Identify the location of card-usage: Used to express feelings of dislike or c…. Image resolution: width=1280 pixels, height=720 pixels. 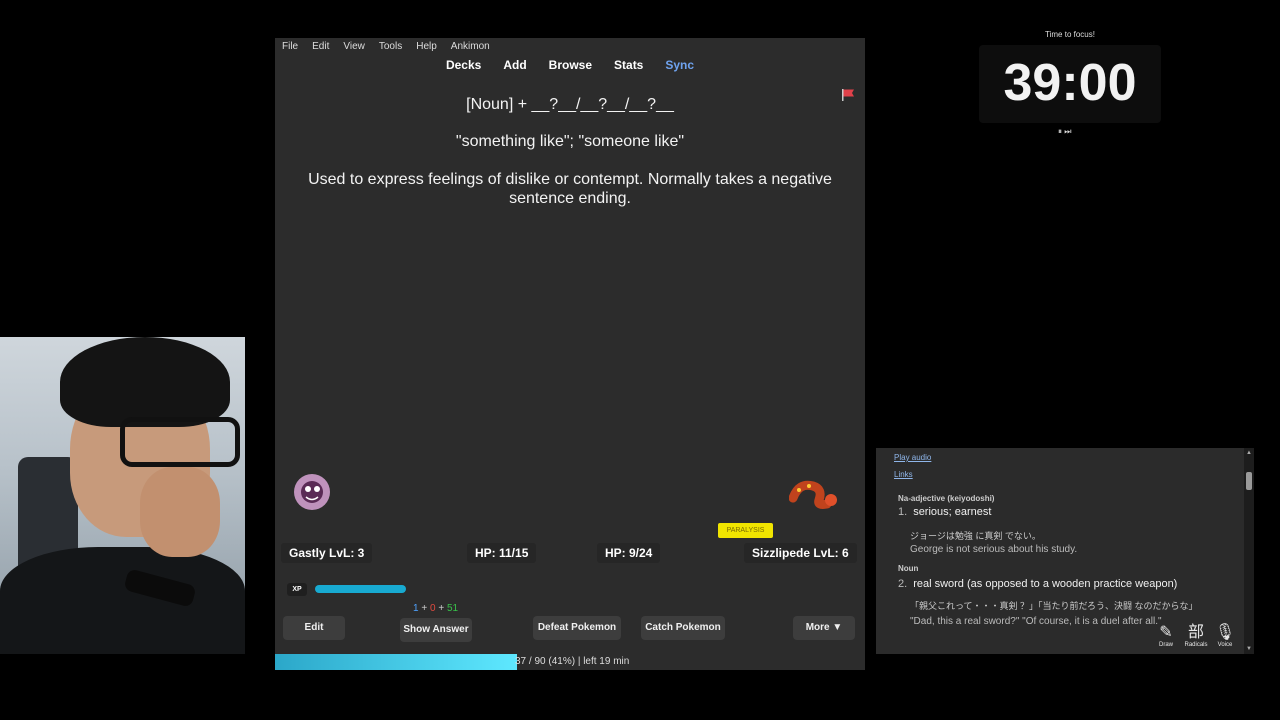
(570, 189).